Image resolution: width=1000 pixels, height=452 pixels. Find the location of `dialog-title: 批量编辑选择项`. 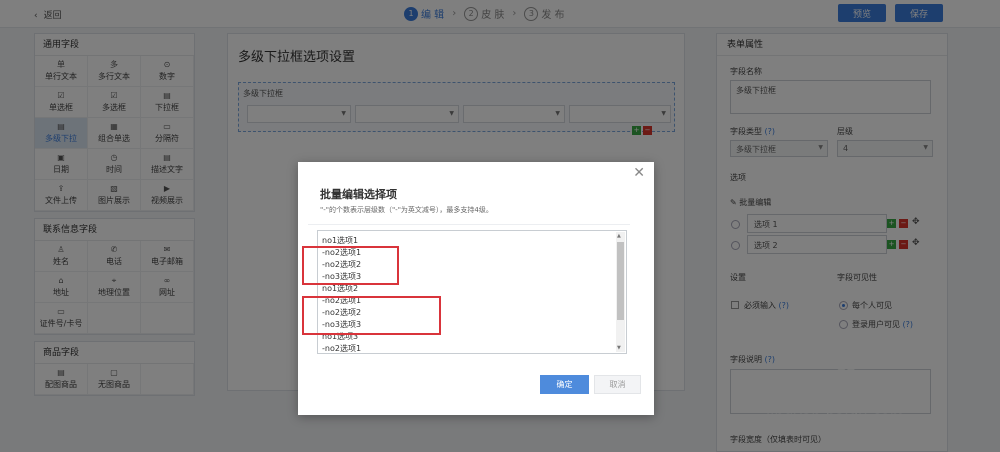

dialog-title: 批量编辑选择项 is located at coordinates (358, 194).